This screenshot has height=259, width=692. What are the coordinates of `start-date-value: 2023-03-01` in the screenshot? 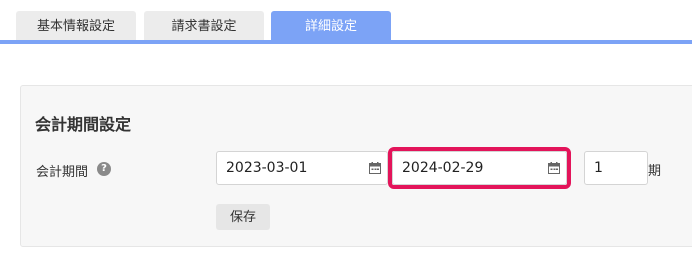 It's located at (267, 168).